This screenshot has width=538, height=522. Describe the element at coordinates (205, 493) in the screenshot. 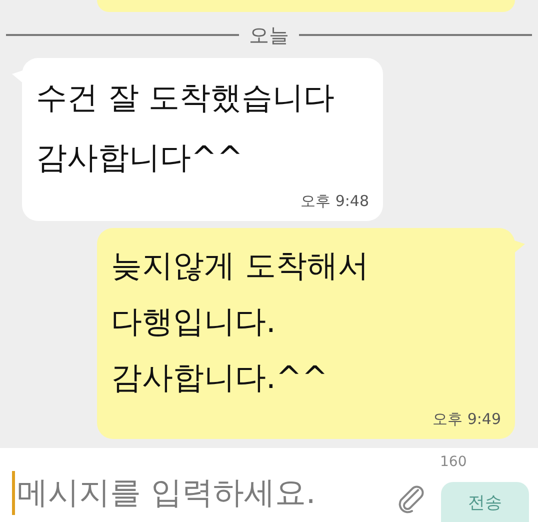

I see `message-input: 메시지를 입력하세요.` at that location.